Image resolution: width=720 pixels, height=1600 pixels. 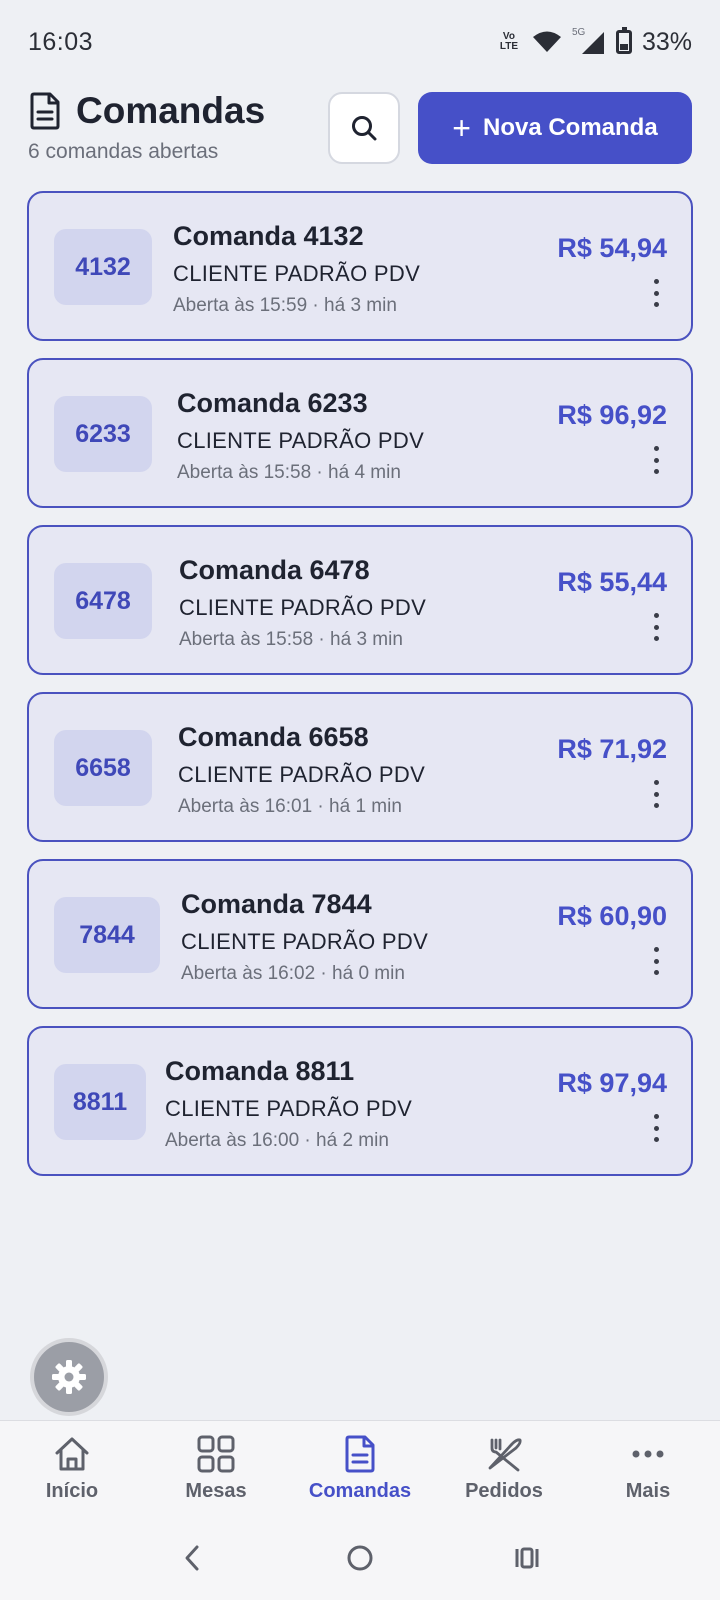 I want to click on search-button, so click(x=364, y=128).